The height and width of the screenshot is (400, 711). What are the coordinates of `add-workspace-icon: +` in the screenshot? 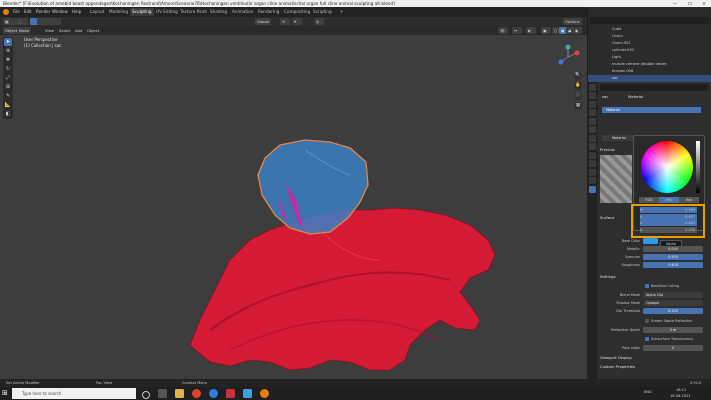 It's located at (342, 12).